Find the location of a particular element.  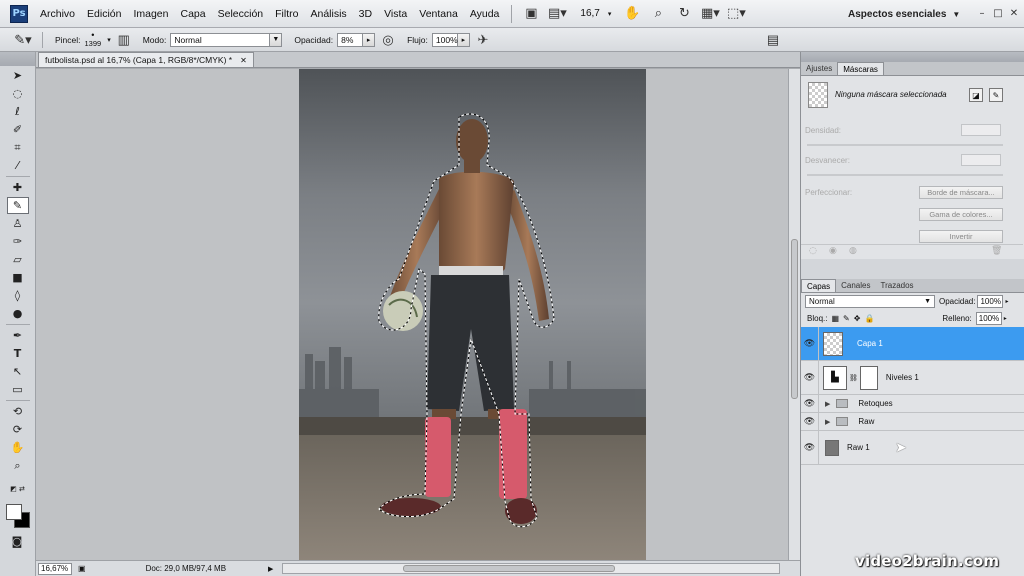

history-brush-tool-icon: ✑ is located at coordinates (18, 241).